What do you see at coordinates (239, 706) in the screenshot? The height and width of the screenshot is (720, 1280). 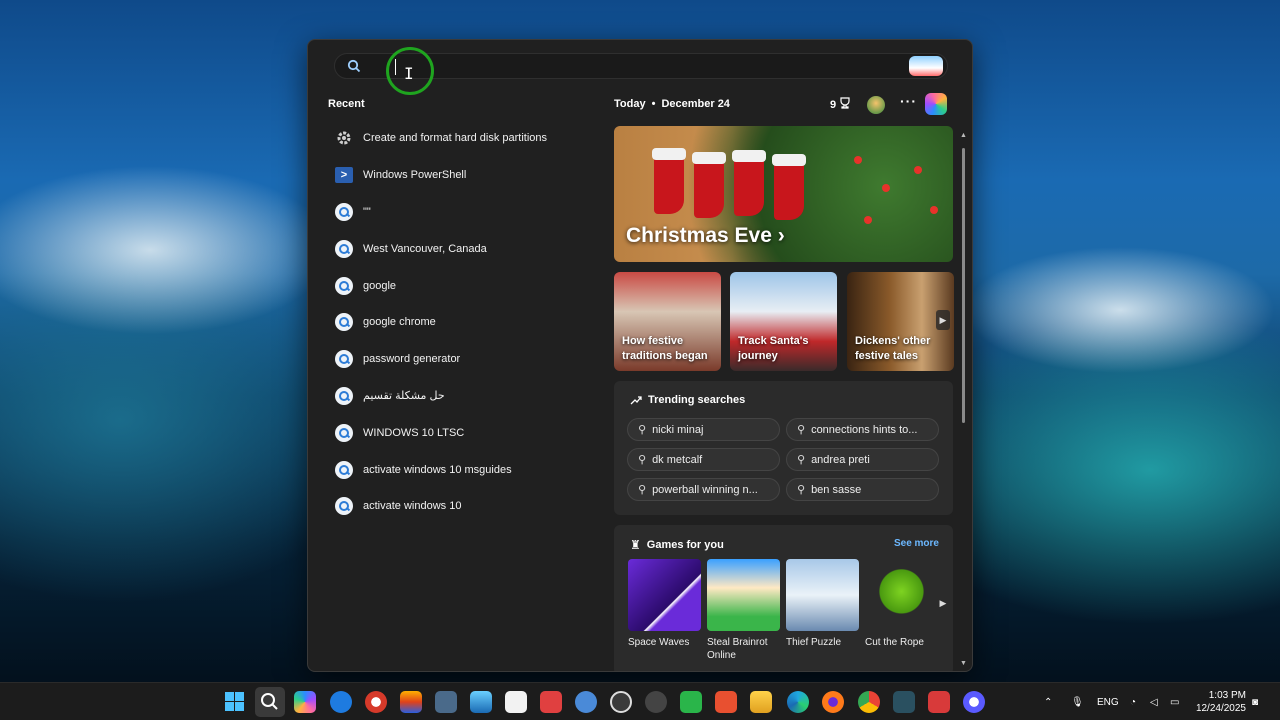 I see `windows-logo-icon` at bounding box center [239, 706].